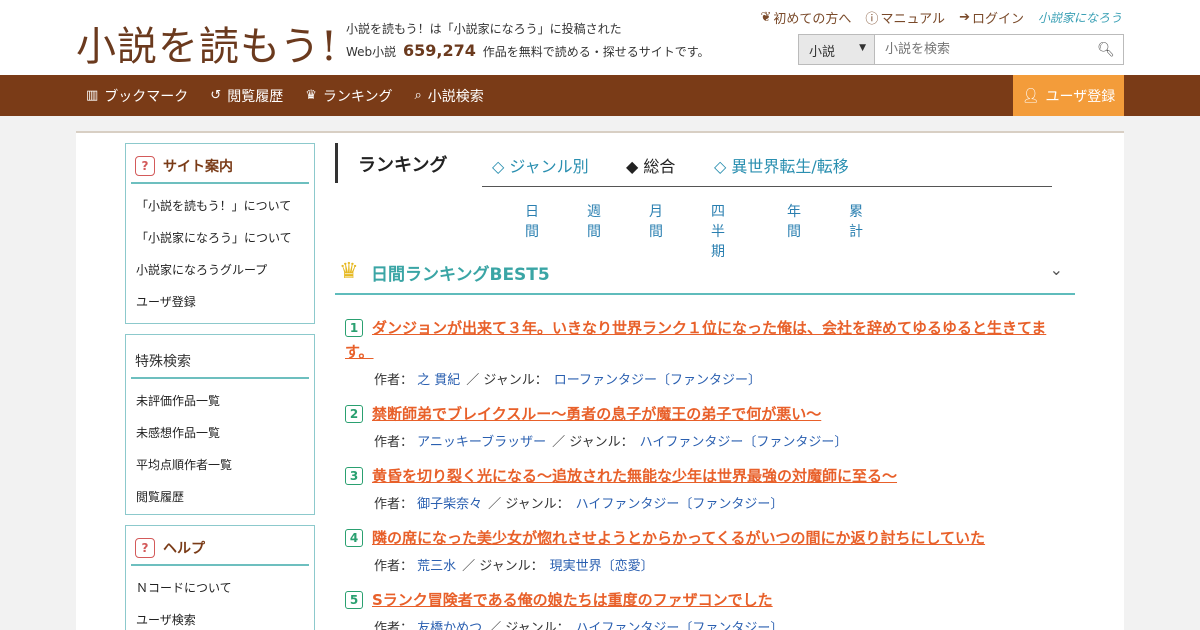 The height and width of the screenshot is (630, 1200). Describe the element at coordinates (225, 238) in the screenshot. I see `sidebar-item: 「小説家になろう」について` at that location.